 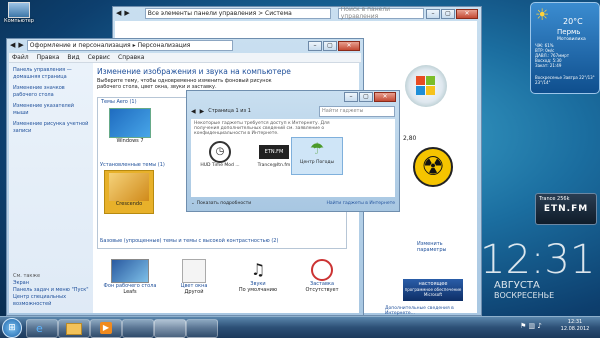 What do you see at coordinates (565, 80) in the screenshot?
I see `weather-forecast: Воскресенье Завтра 22°/13° 23°/14°` at bounding box center [565, 80].